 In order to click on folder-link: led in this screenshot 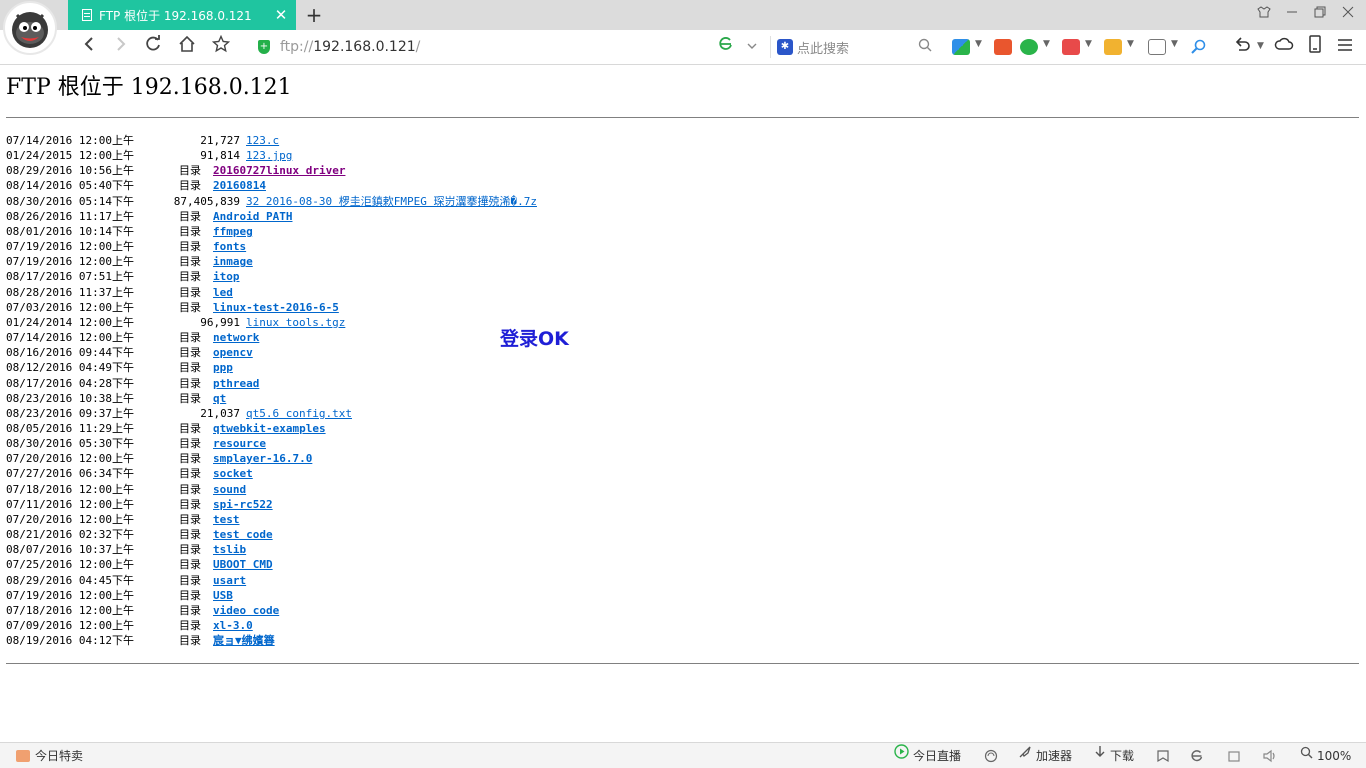, I will do `click(223, 292)`.